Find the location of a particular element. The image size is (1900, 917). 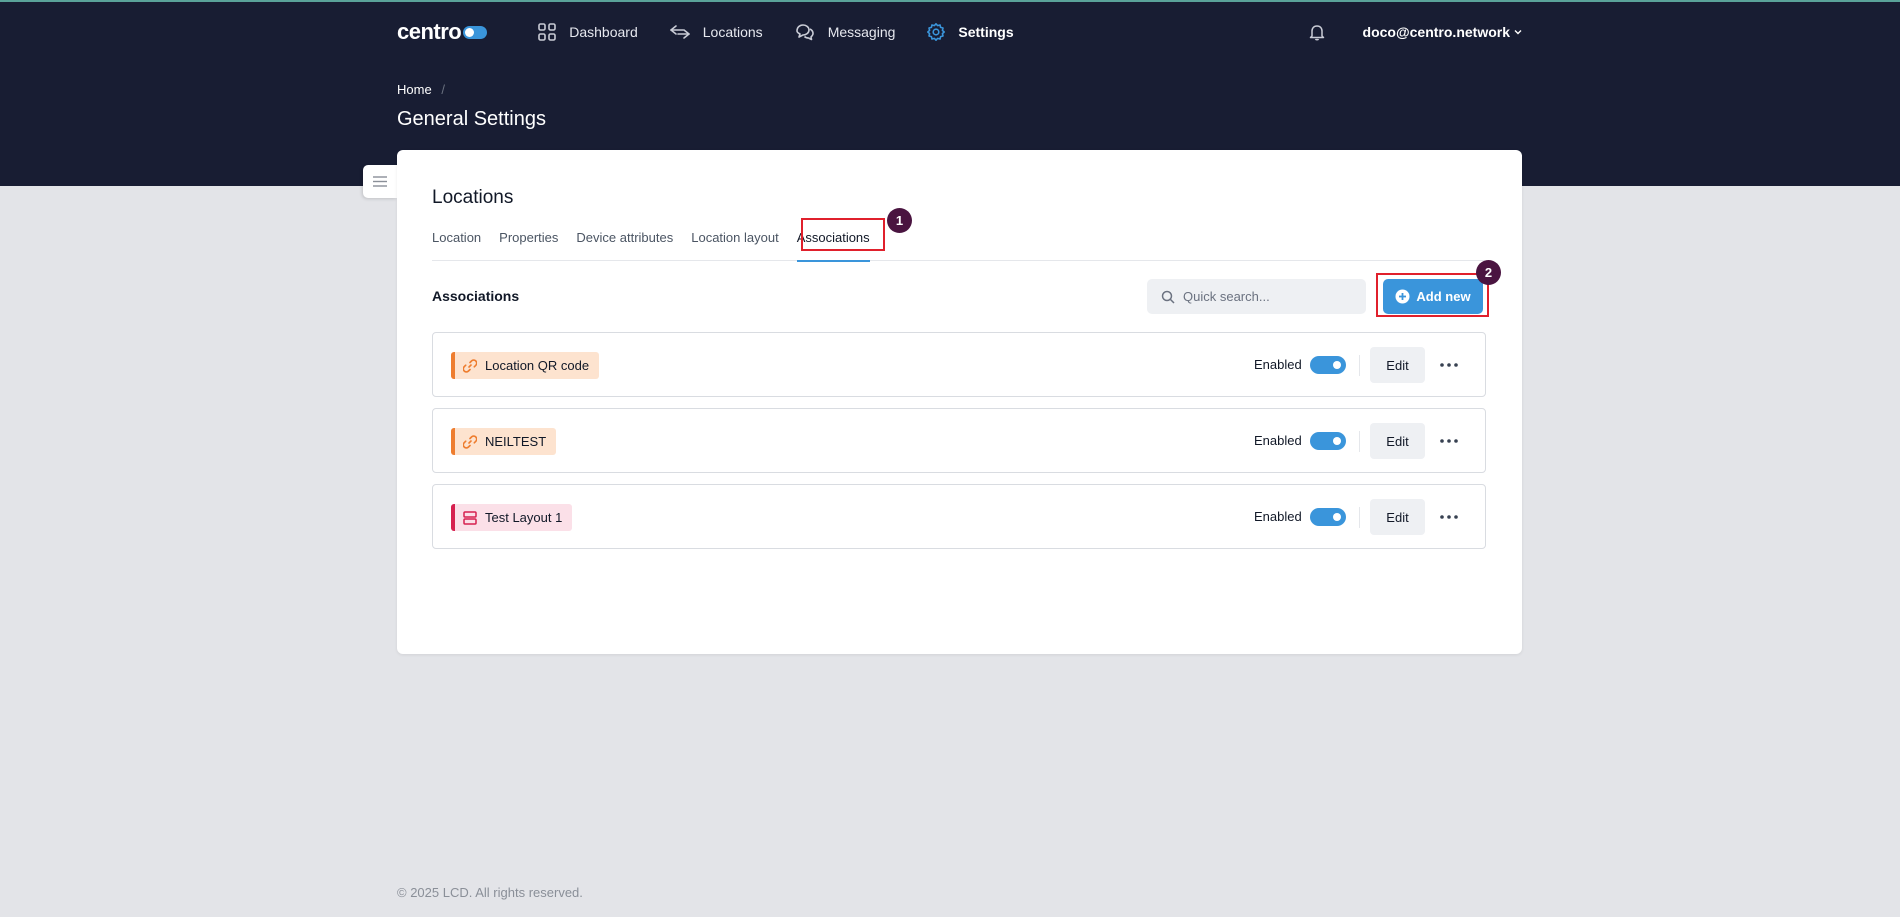

association-name: Location QR code is located at coordinates (537, 365).